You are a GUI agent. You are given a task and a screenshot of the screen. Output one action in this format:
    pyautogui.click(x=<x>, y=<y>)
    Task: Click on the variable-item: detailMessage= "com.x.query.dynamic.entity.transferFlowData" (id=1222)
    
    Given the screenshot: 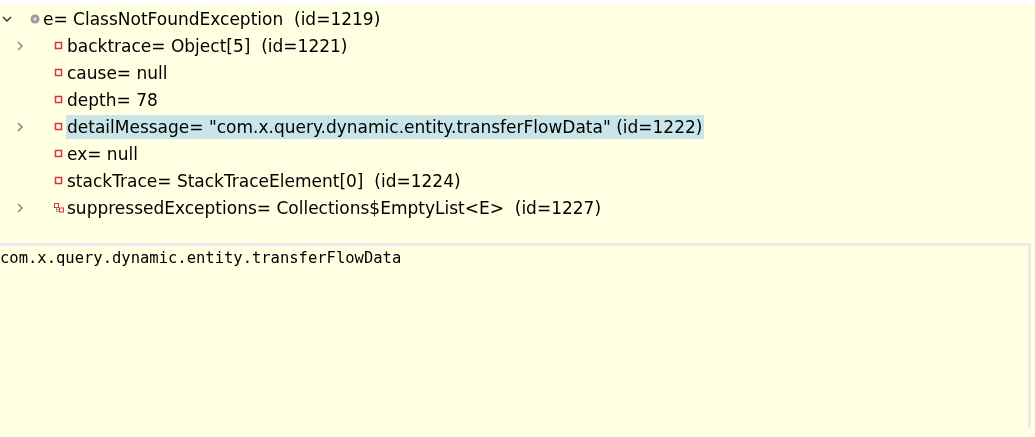 What is the action you would take?
    pyautogui.click(x=385, y=126)
    